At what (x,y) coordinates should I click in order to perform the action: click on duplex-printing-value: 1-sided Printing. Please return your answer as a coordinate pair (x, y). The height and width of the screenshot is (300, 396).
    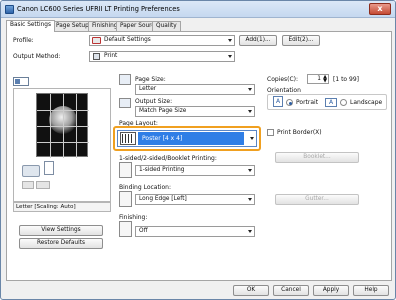
    Looking at the image, I should click on (162, 170).